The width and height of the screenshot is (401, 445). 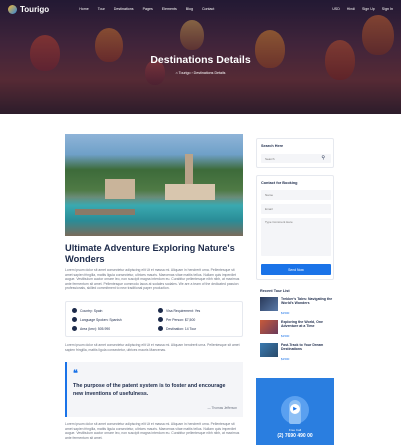 I want to click on site-logo: Tourigo, so click(x=29, y=9).